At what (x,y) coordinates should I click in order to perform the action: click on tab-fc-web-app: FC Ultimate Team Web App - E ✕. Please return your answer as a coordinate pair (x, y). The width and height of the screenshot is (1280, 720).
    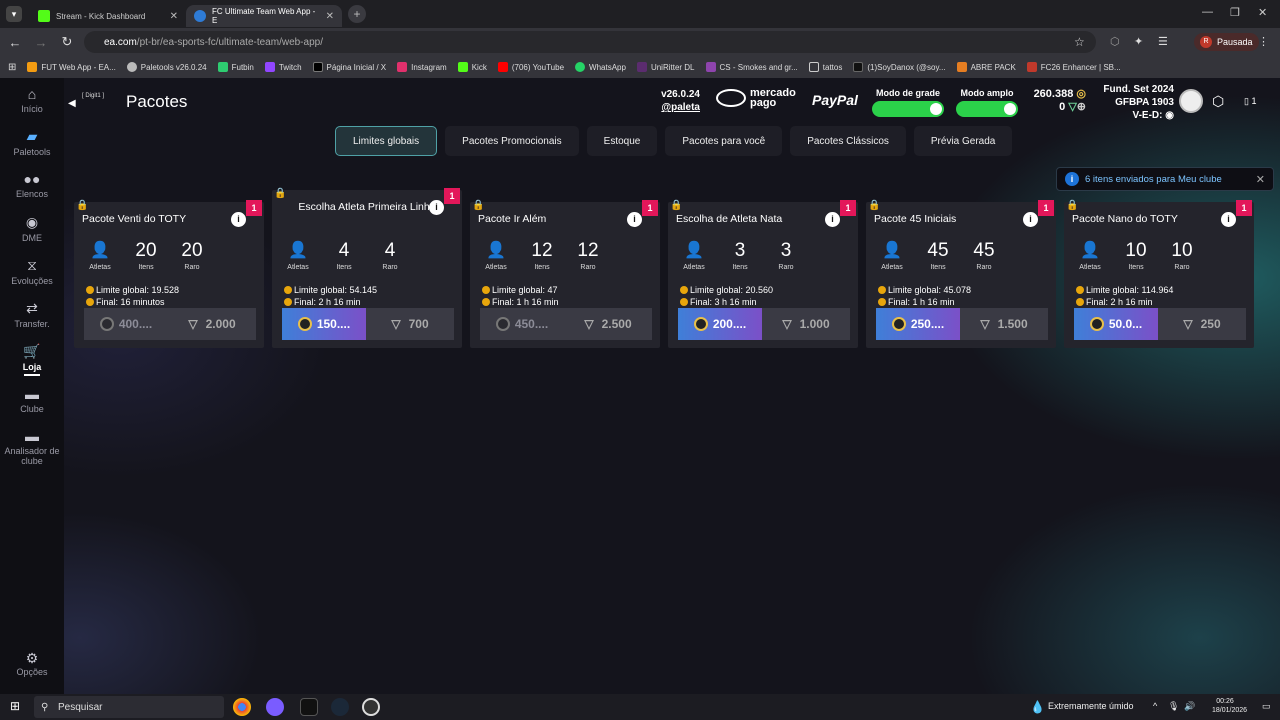
    Looking at the image, I should click on (264, 16).